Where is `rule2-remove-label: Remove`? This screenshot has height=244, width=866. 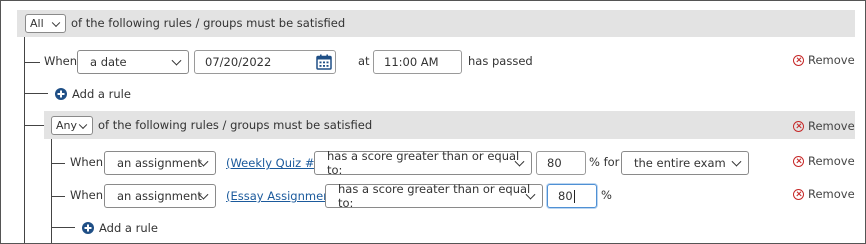
rule2-remove-label: Remove is located at coordinates (831, 161).